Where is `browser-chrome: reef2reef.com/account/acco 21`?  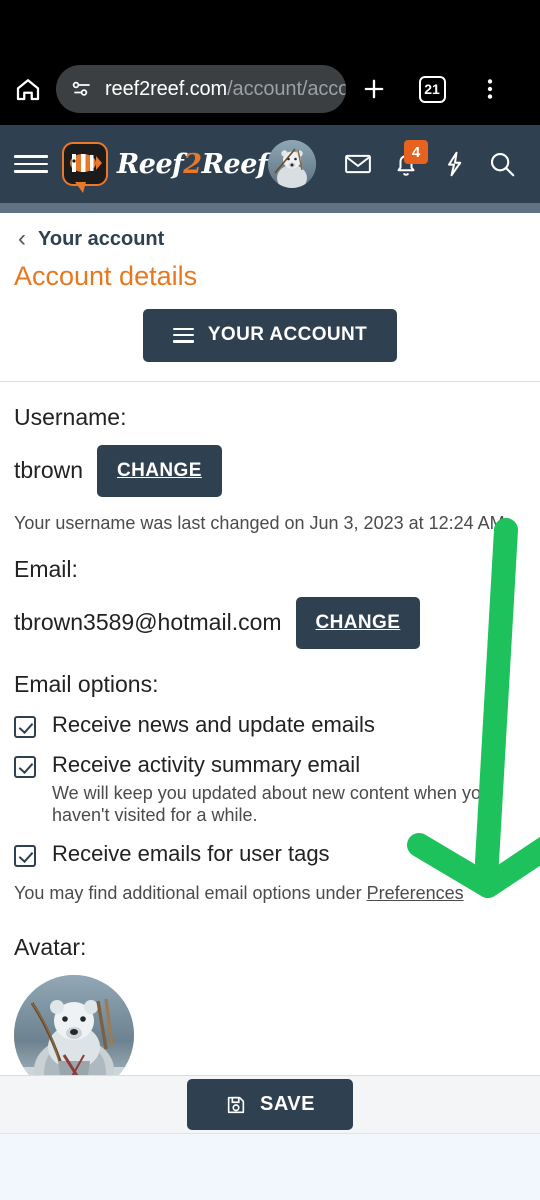 browser-chrome: reef2reef.com/account/acco 21 is located at coordinates (270, 62).